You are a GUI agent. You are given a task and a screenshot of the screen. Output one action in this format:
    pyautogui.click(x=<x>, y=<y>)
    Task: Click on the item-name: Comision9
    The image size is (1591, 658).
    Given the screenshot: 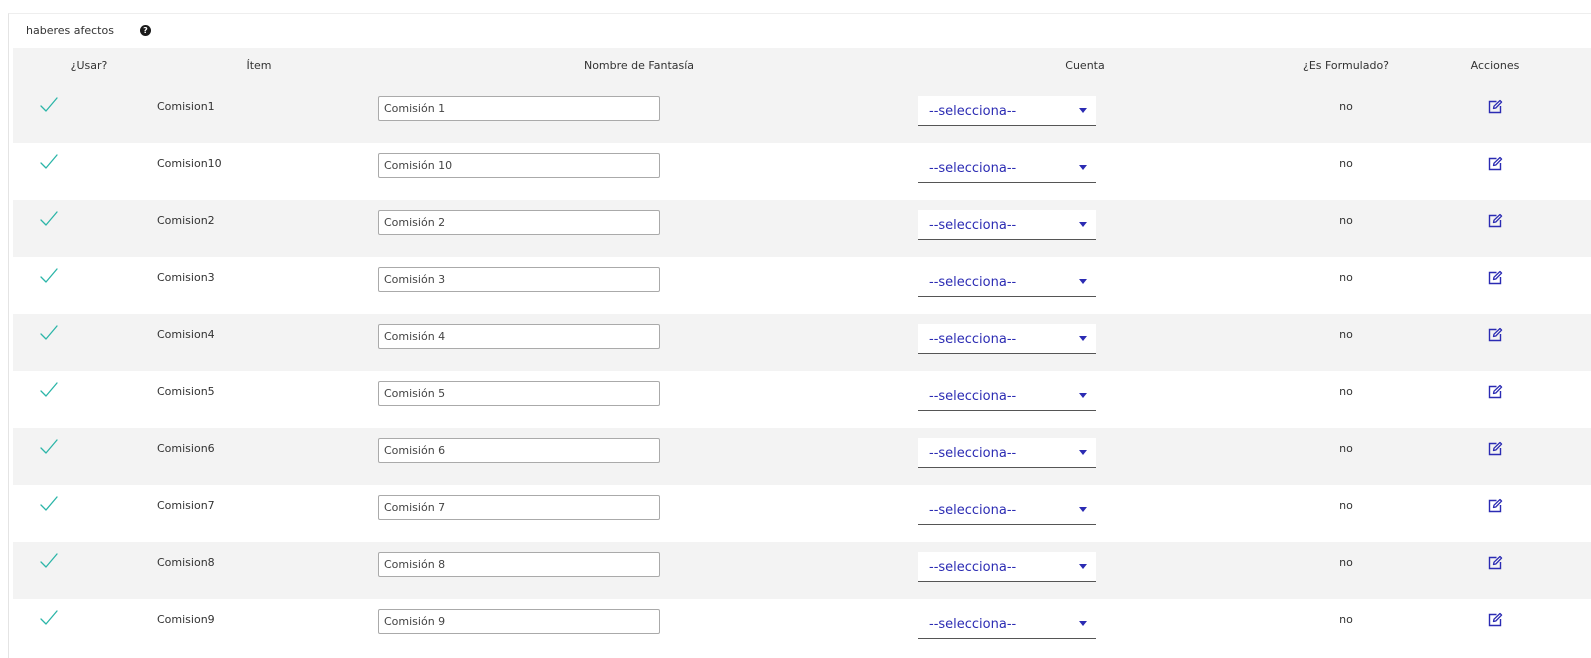 What is the action you would take?
    pyautogui.click(x=186, y=619)
    